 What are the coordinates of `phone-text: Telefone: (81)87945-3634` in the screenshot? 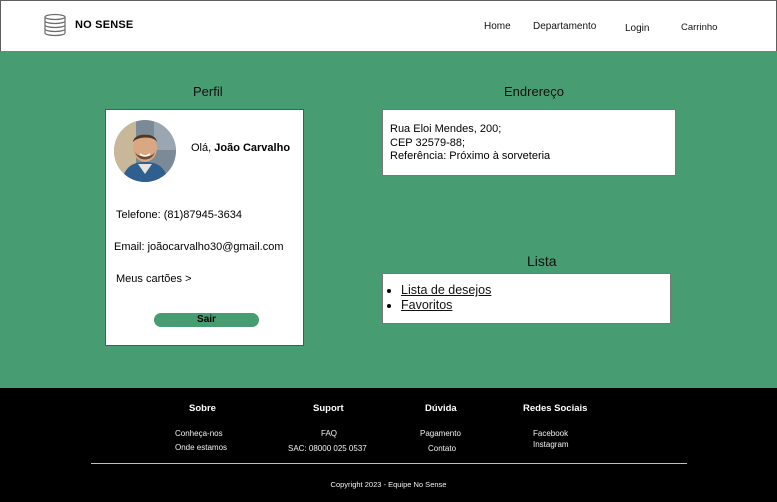 It's located at (179, 215).